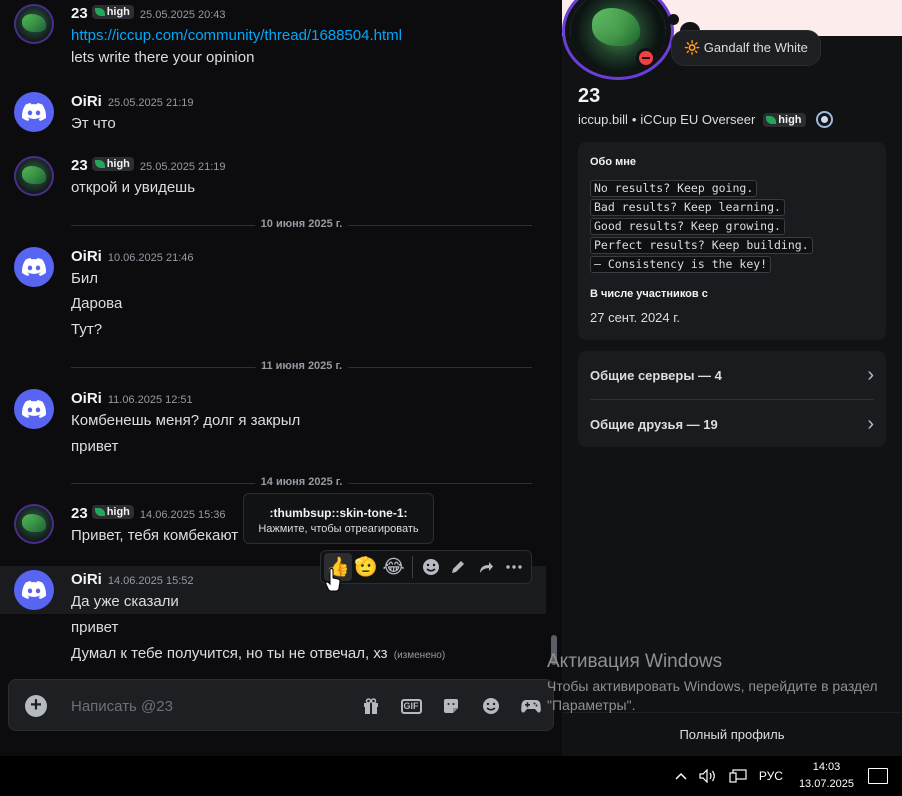  I want to click on mutual-servers-row: Общие серверы — 4 ›, so click(732, 375).